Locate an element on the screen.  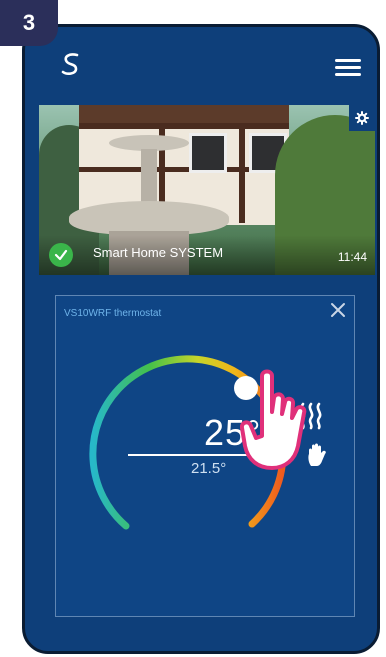
check-circle-icon is located at coordinates (61, 255).